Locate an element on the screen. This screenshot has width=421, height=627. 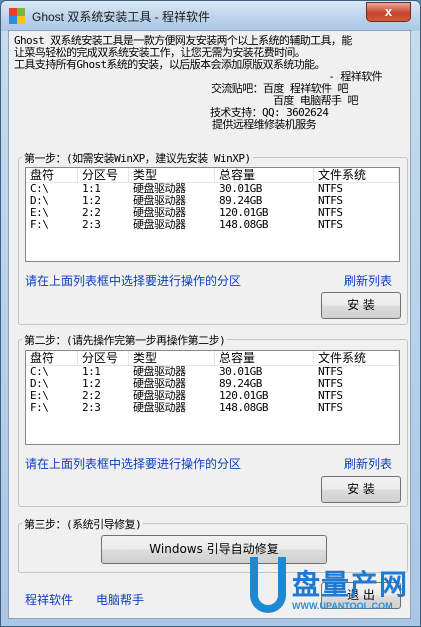
watermark-brand: 盘量产网 is located at coordinates (350, 584).